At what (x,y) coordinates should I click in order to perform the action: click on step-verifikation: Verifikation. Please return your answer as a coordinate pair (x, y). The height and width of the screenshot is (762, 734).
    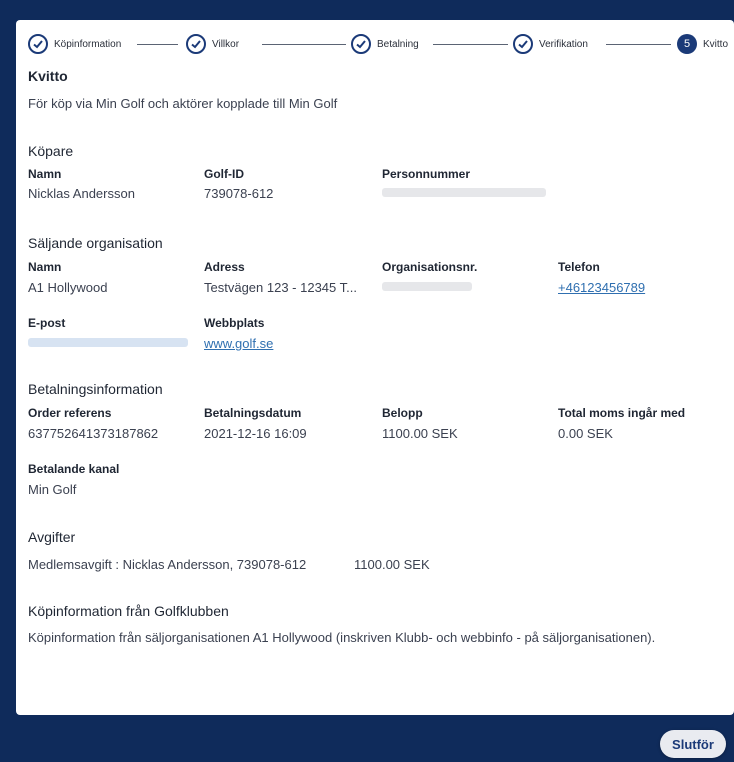
    Looking at the image, I should click on (550, 44).